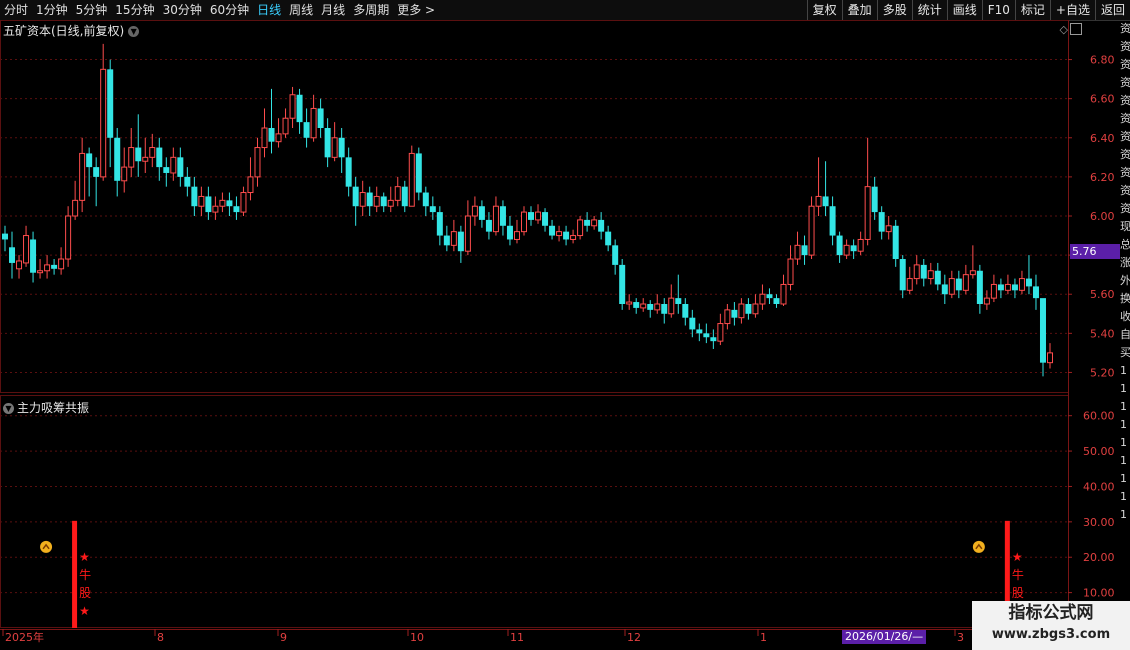 This screenshot has width=1130, height=650. Describe the element at coordinates (1051, 613) in the screenshot. I see `watermark-title: 指标公式网` at that location.